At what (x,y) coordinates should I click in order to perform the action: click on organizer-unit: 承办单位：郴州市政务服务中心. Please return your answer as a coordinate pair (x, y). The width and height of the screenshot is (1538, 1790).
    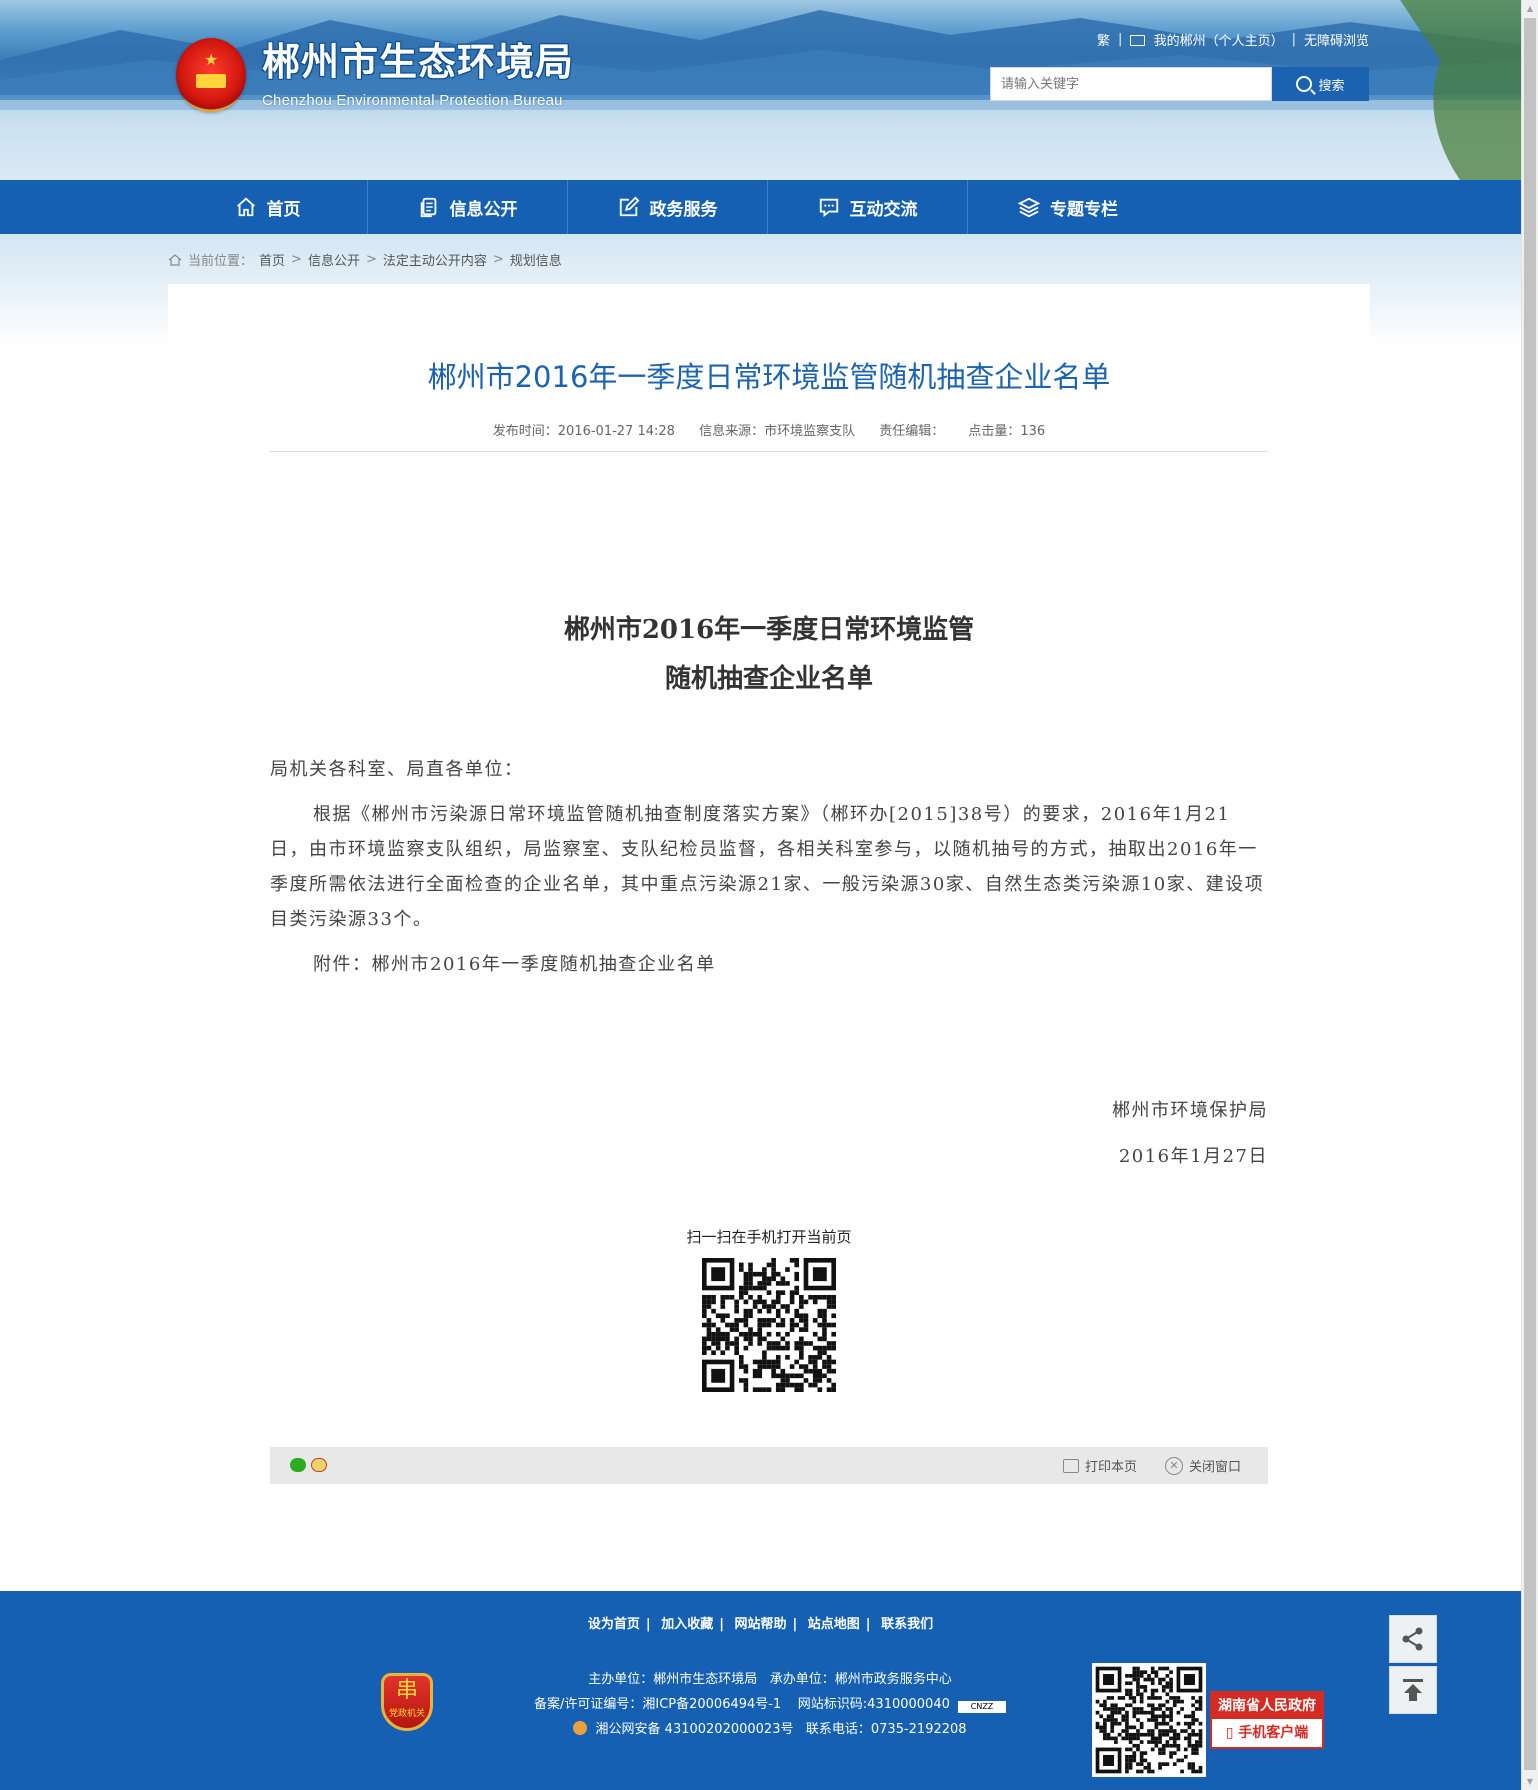
    Looking at the image, I should click on (860, 1679).